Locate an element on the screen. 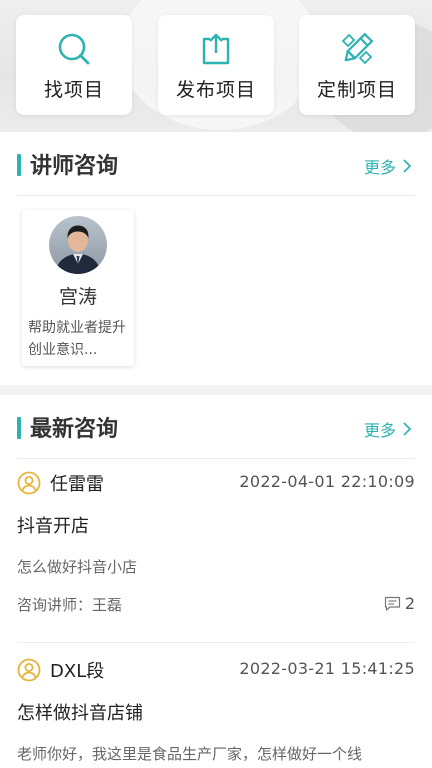  lecturer-section-header: 讲师咨询 更多 is located at coordinates (216, 164).